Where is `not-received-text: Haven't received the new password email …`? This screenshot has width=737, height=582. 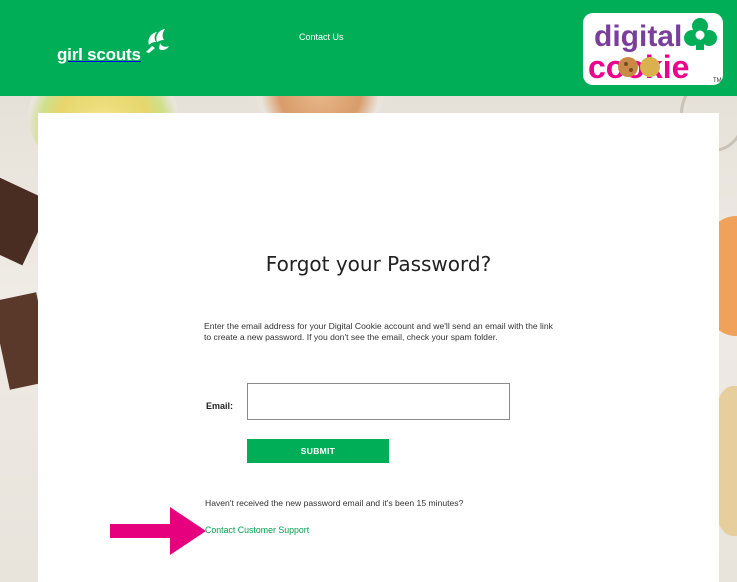 not-received-text: Haven't received the new password email … is located at coordinates (334, 503).